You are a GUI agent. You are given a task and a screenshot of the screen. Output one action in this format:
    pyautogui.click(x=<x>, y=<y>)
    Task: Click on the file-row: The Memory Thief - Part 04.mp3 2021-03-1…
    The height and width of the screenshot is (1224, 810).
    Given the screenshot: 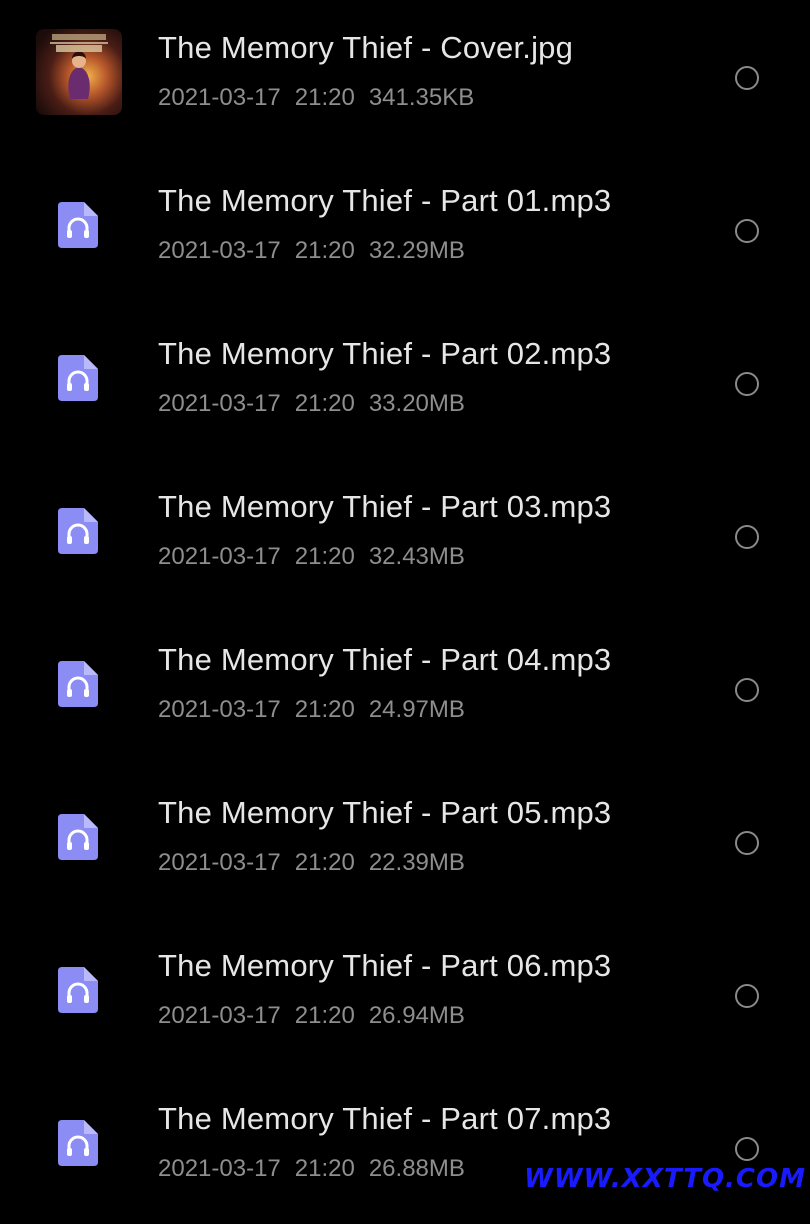 What is the action you would take?
    pyautogui.click(x=405, y=688)
    